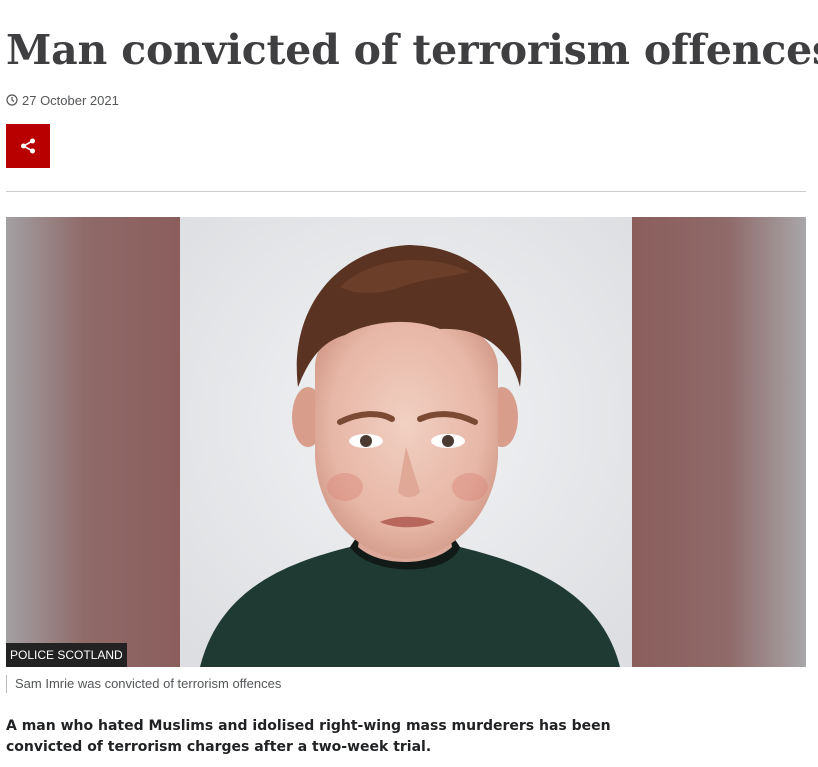 This screenshot has height=767, width=818. Describe the element at coordinates (719, 442) in the screenshot. I see `image-blur-right` at that location.